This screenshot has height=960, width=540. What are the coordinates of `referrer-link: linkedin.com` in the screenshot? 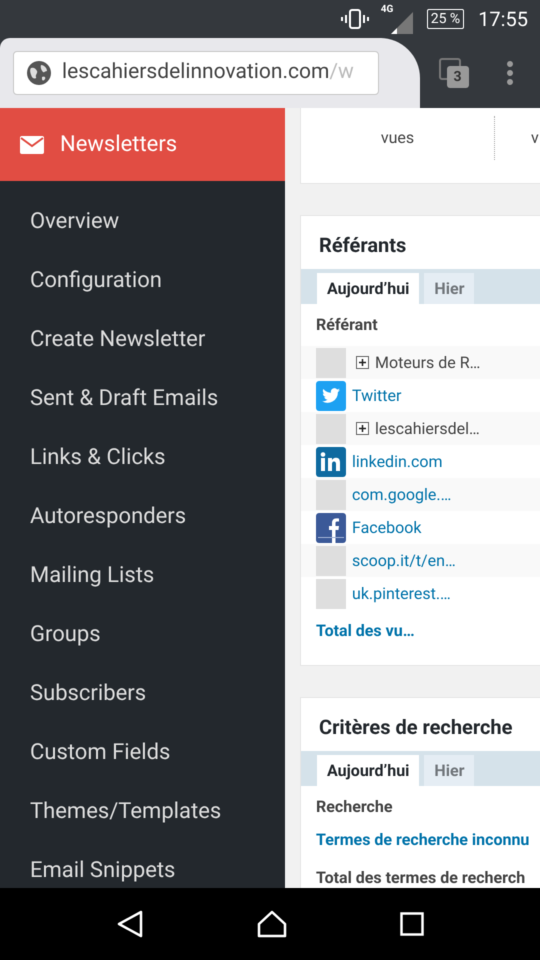 It's located at (397, 462).